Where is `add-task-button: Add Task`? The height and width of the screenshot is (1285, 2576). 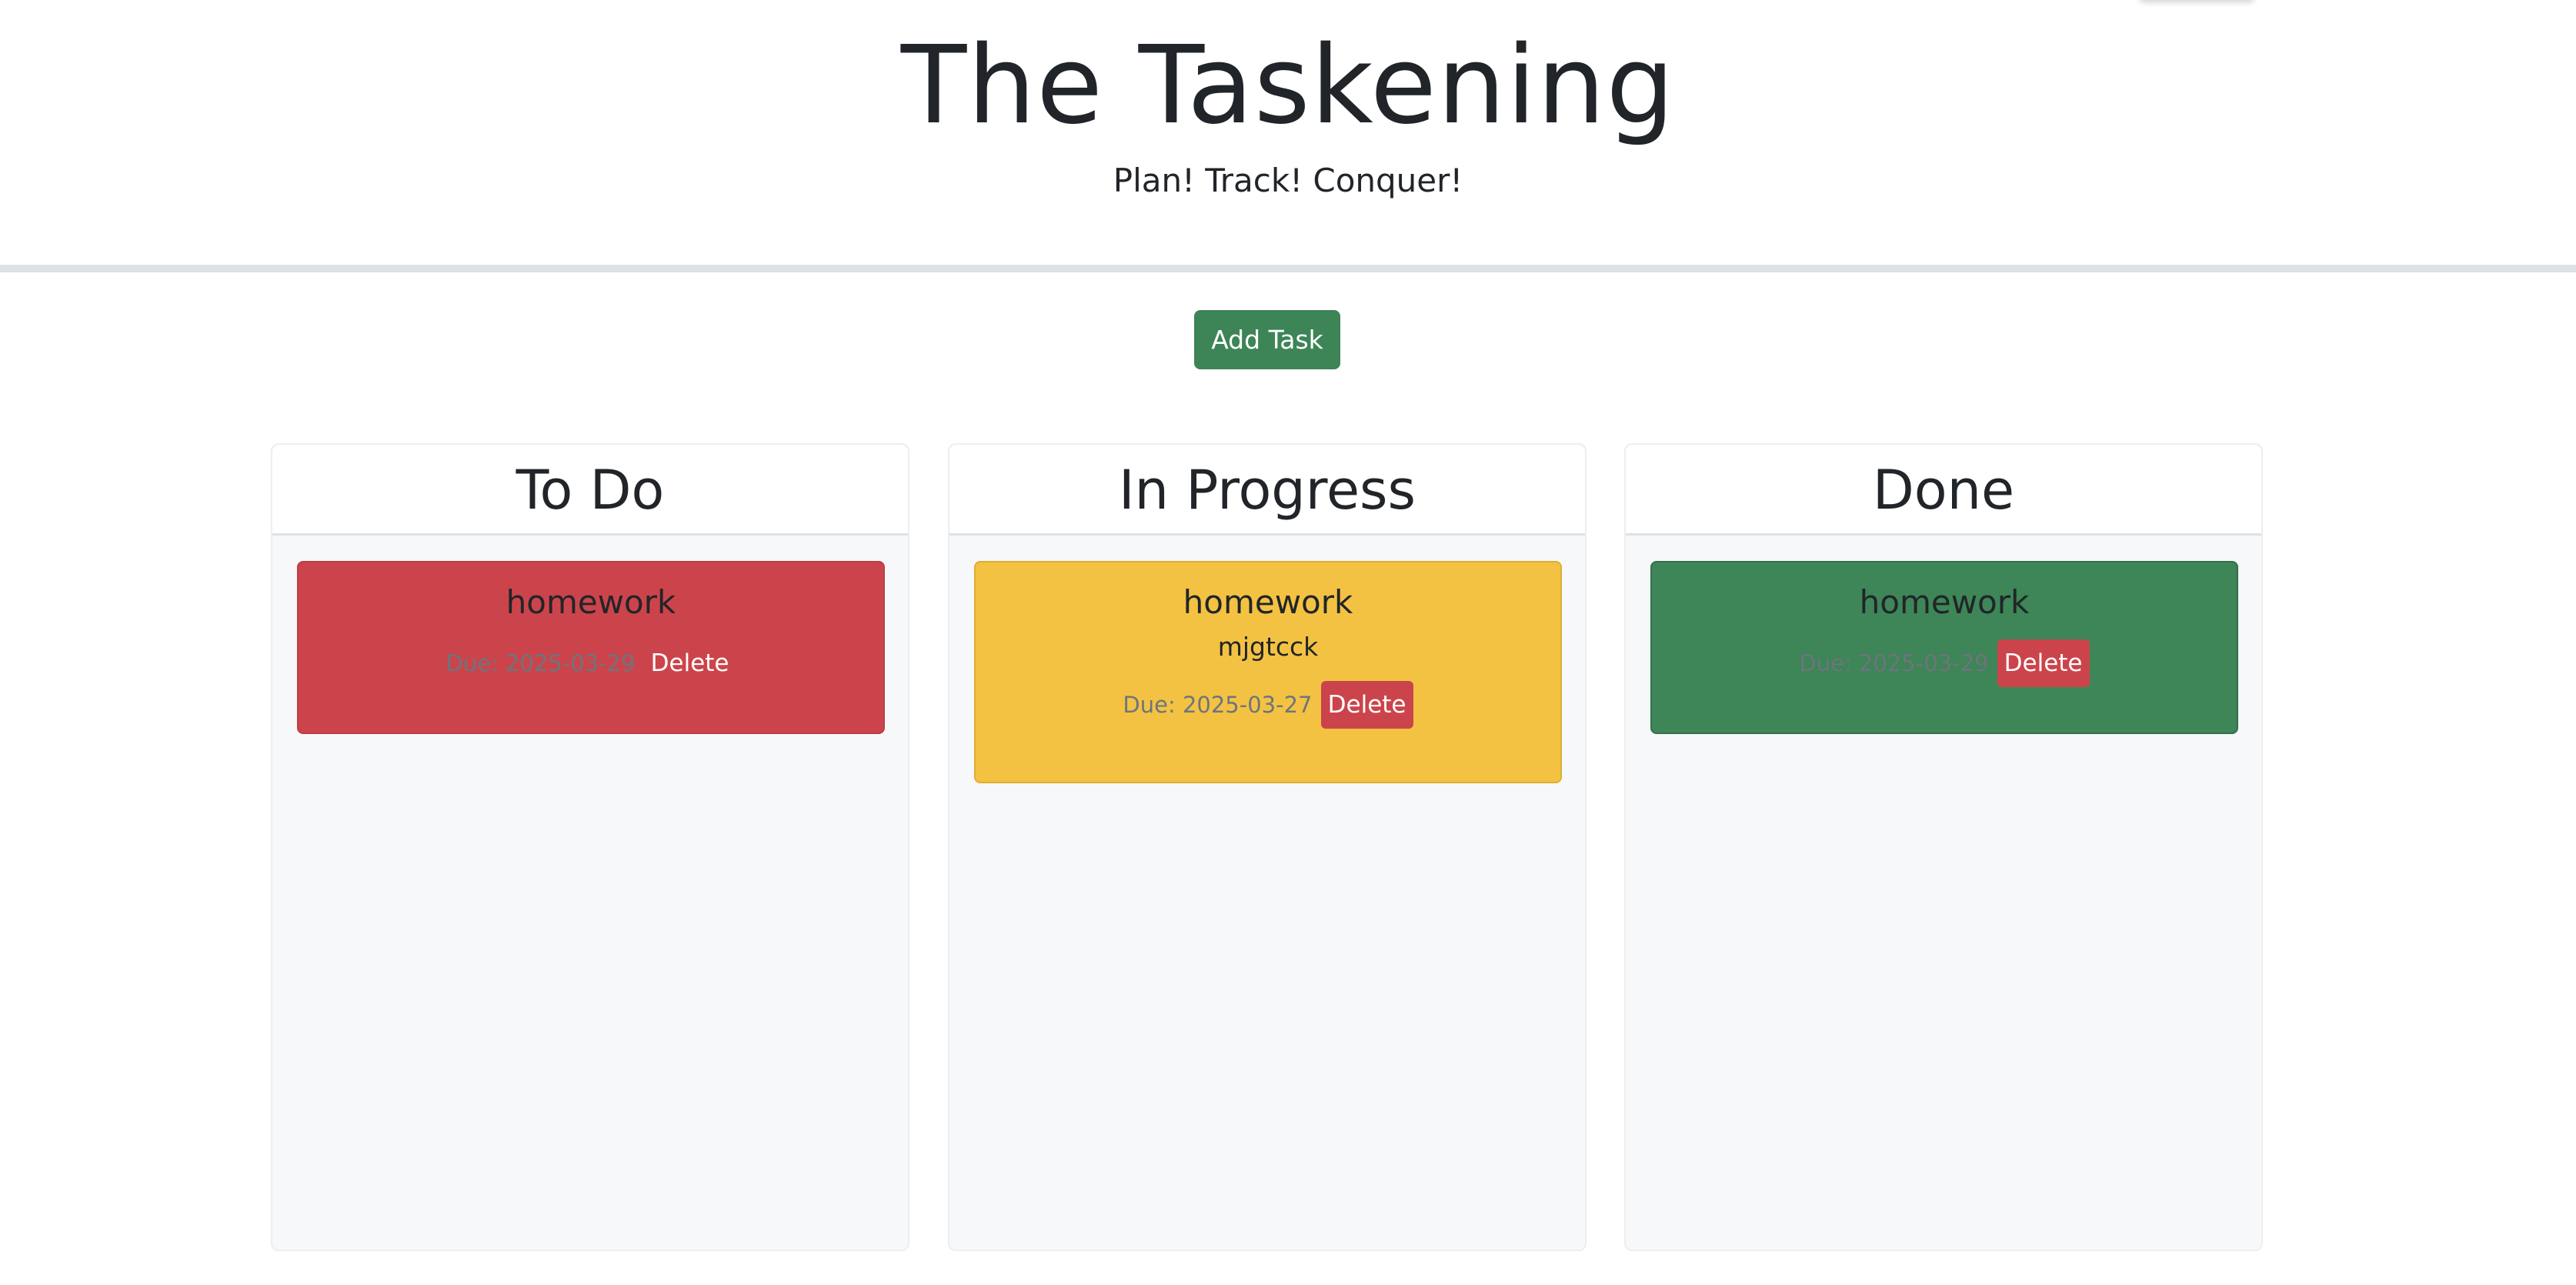
add-task-button: Add Task is located at coordinates (1267, 339).